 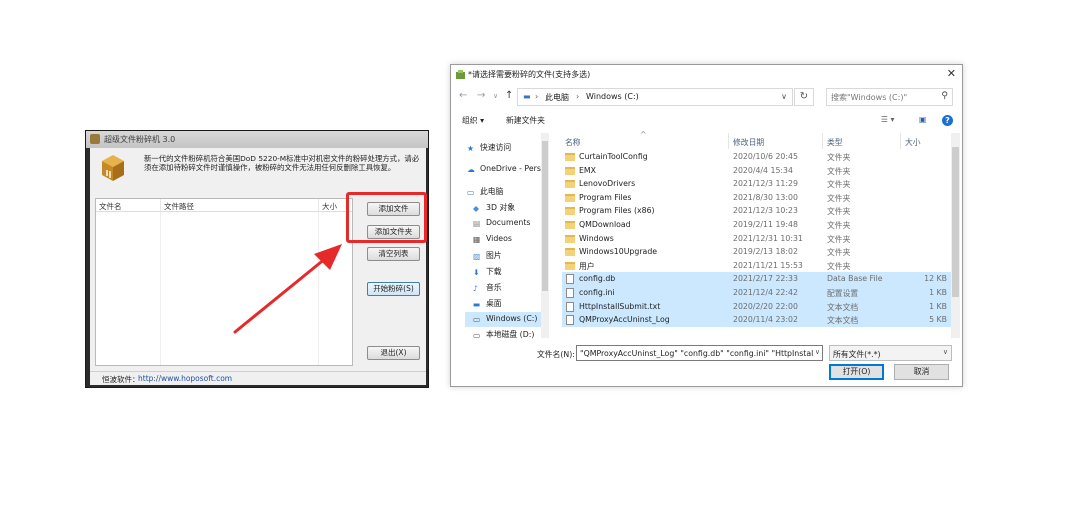 What do you see at coordinates (463, 95) in the screenshot?
I see `back-arrow-icon: ←` at bounding box center [463, 95].